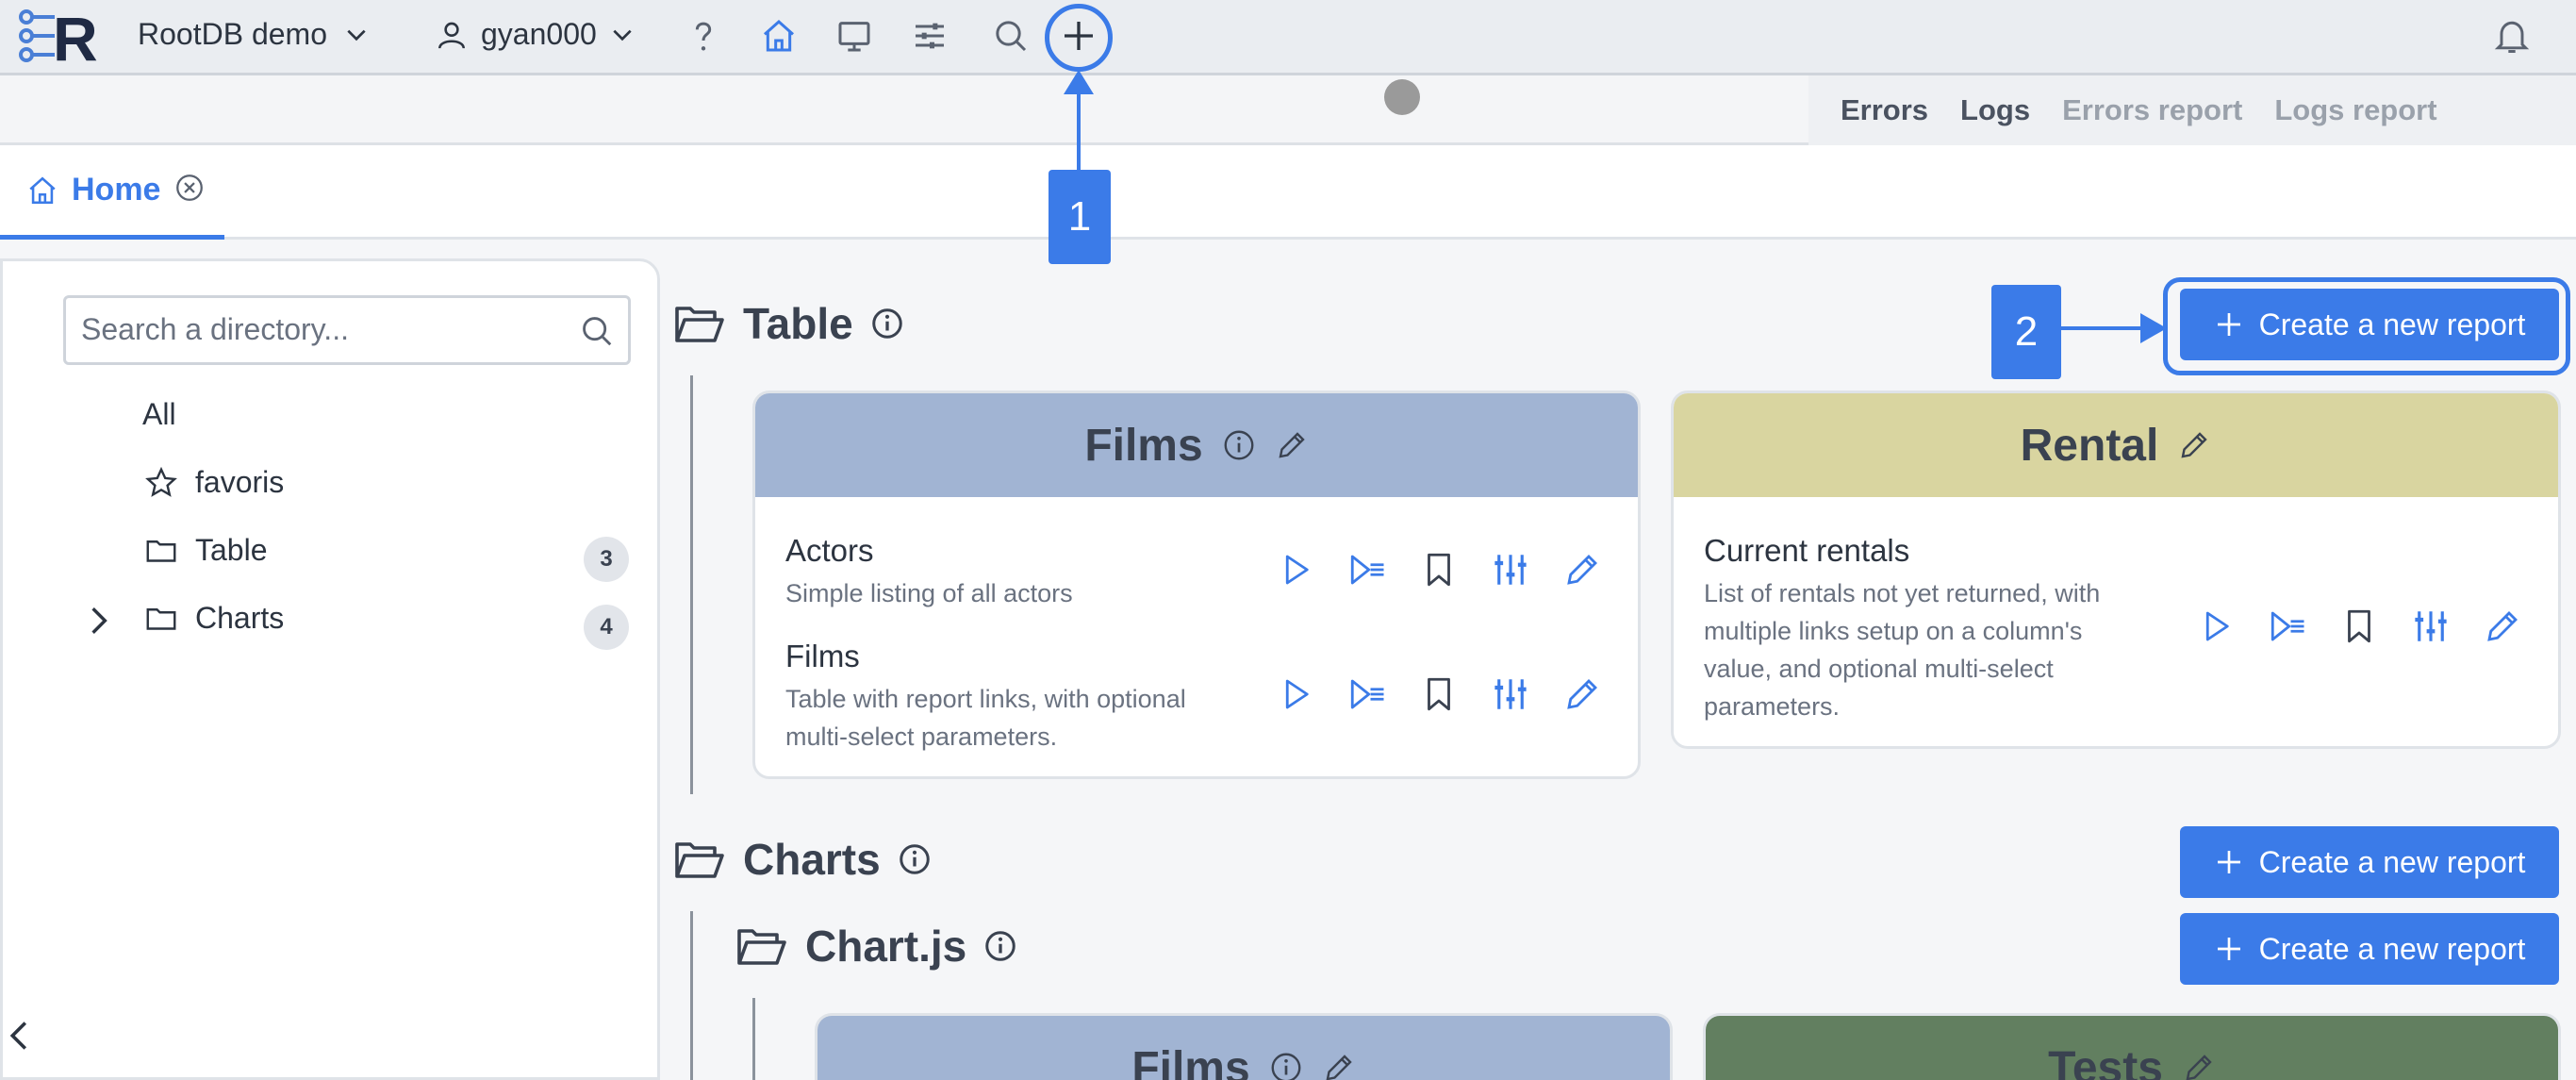 Image resolution: width=2576 pixels, height=1080 pixels. Describe the element at coordinates (161, 481) in the screenshot. I see `star-icon` at that location.